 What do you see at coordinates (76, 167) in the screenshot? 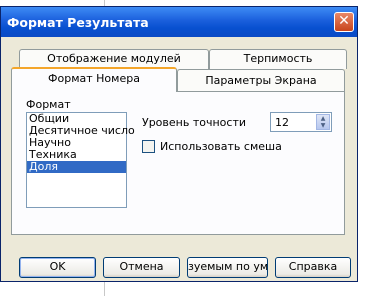
I see `list-item-selected: Доля` at bounding box center [76, 167].